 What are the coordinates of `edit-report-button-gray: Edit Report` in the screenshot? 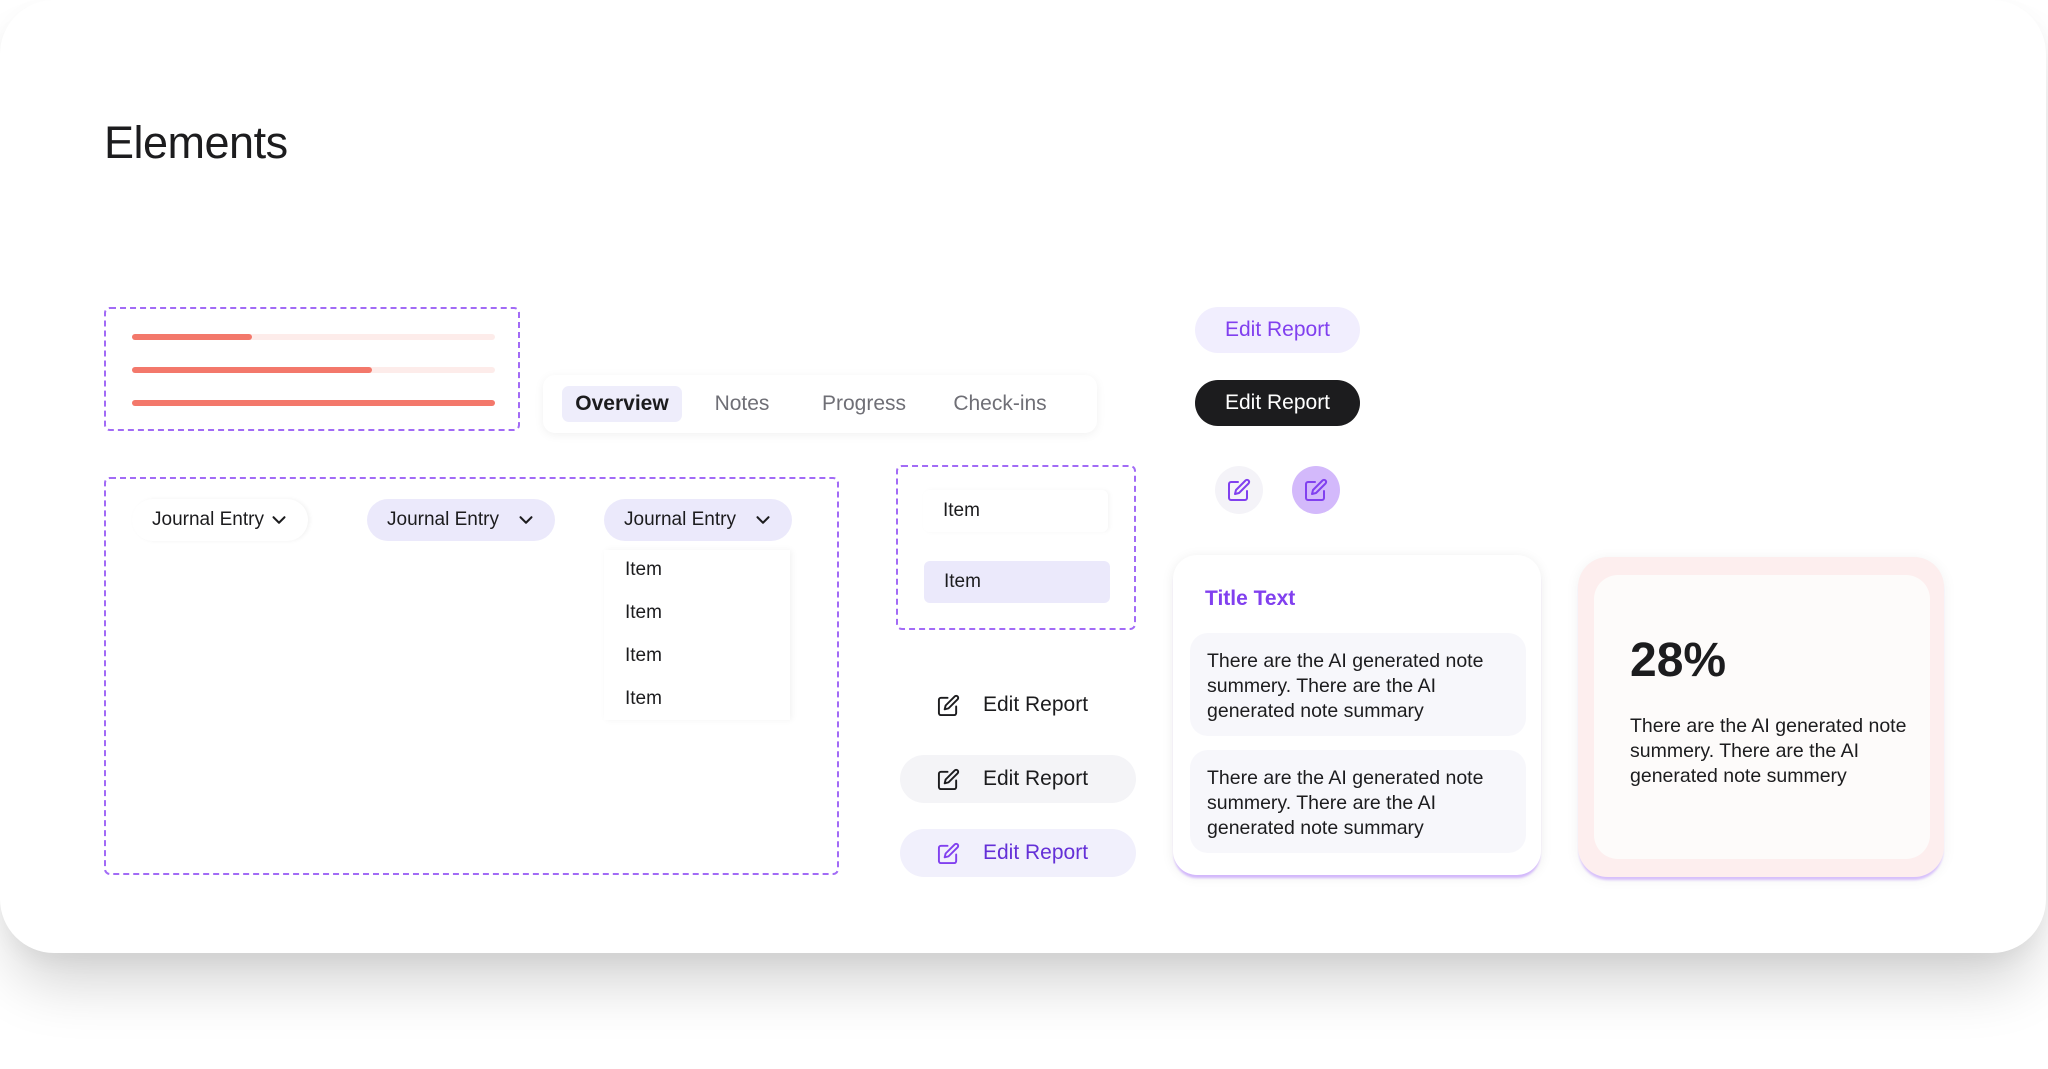 It's located at (1018, 779).